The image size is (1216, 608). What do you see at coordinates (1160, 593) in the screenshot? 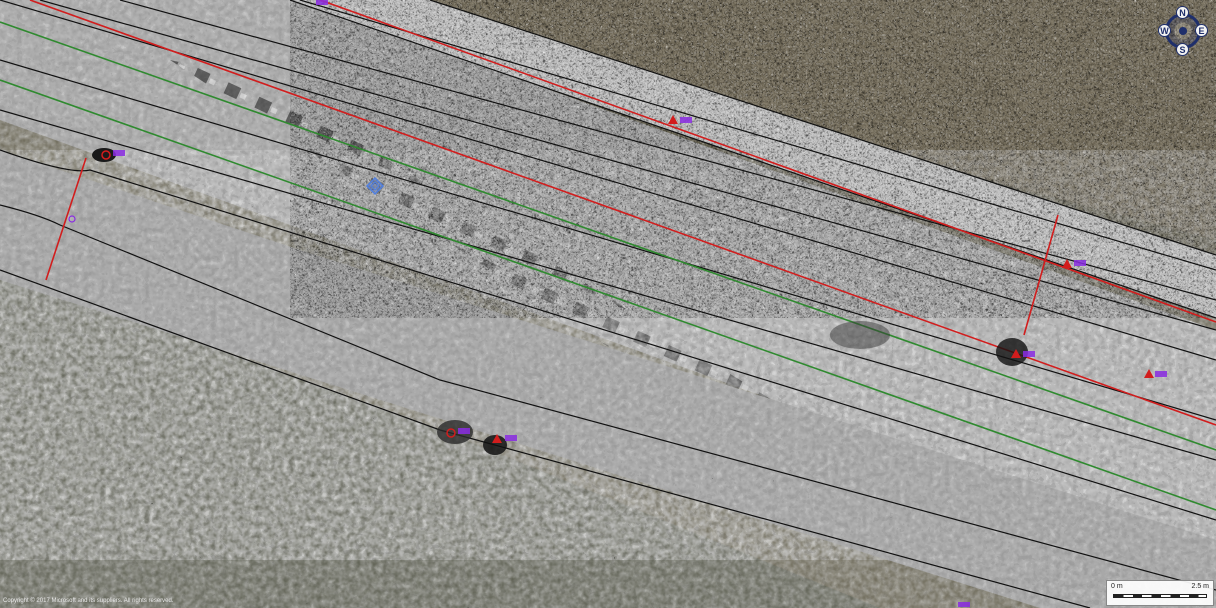
I see `scale-bar: 0 m 2.5 m` at bounding box center [1160, 593].